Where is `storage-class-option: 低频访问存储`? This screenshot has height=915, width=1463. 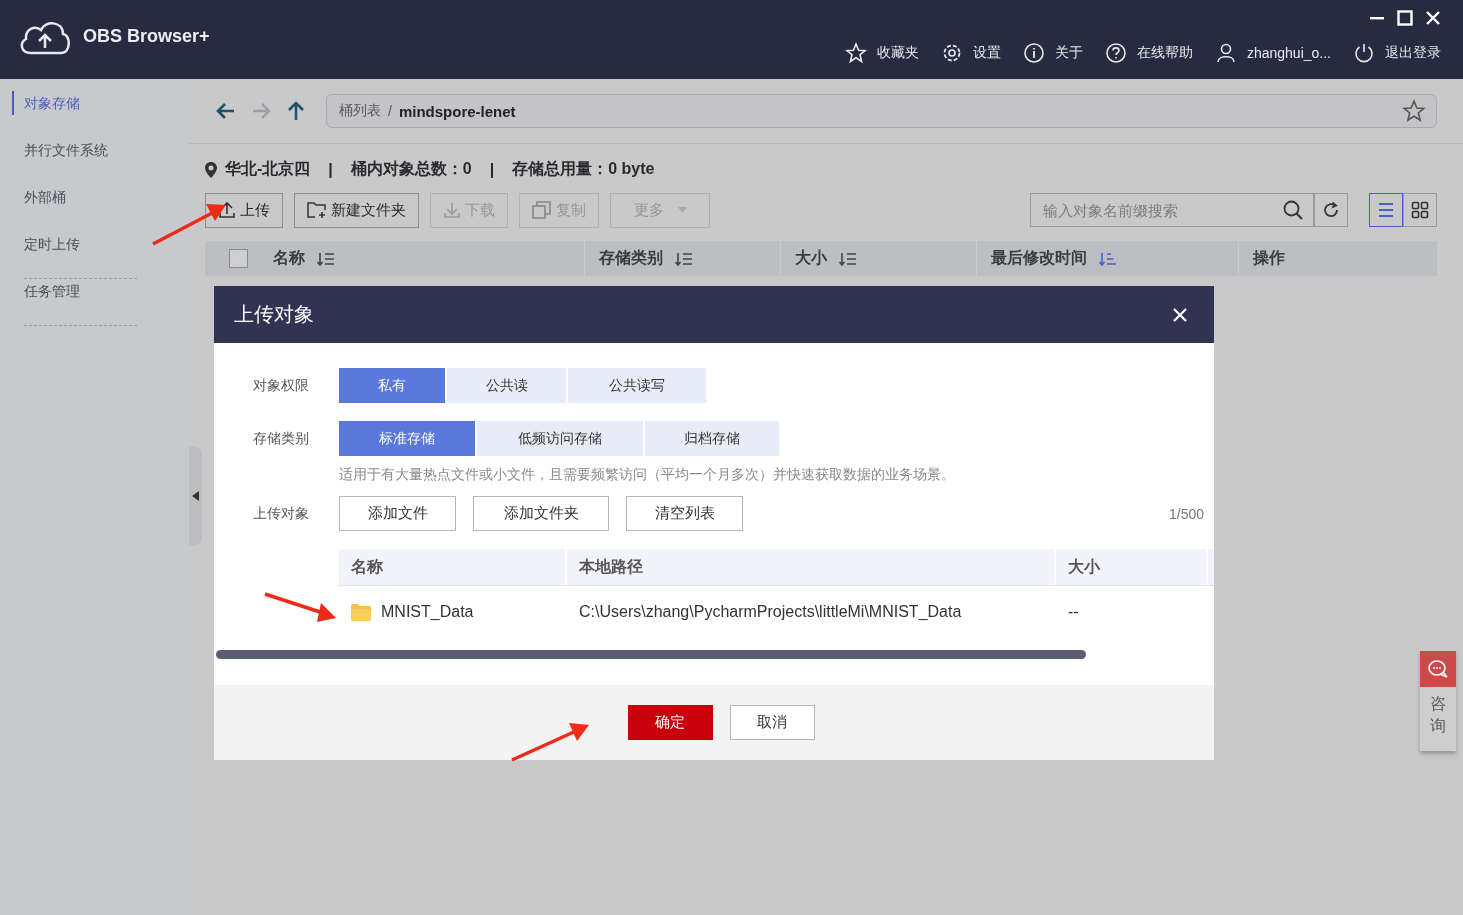
storage-class-option: 低频访问存储 is located at coordinates (560, 438).